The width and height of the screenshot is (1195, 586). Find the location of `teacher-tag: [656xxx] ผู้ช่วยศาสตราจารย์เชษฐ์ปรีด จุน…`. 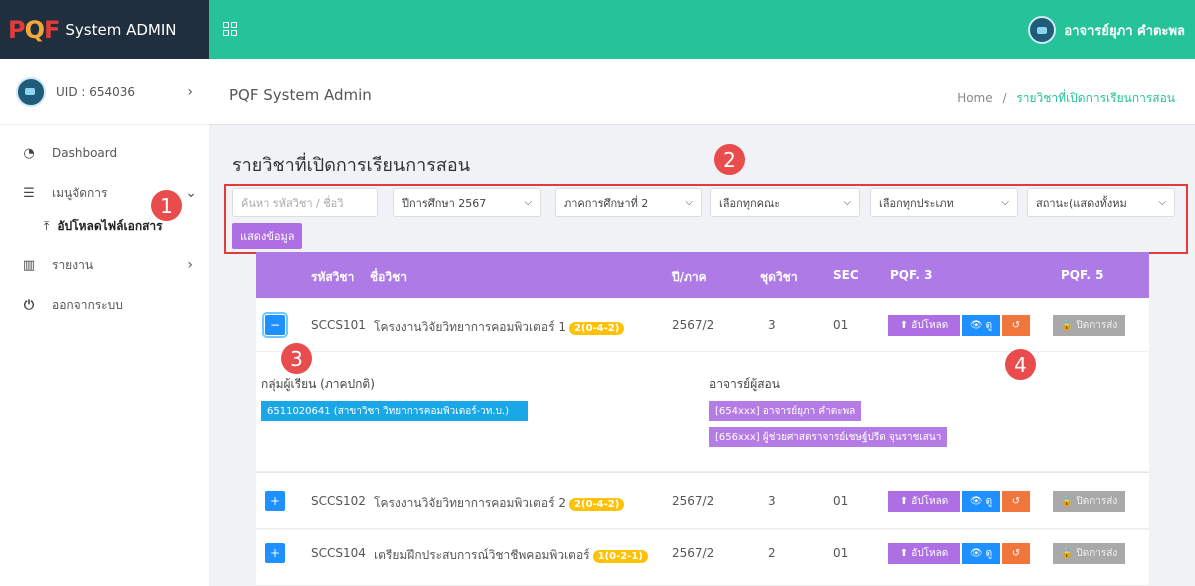

teacher-tag: [656xxx] ผู้ช่วยศาสตราจารย์เชษฐ์ปรีด จุน… is located at coordinates (828, 437).